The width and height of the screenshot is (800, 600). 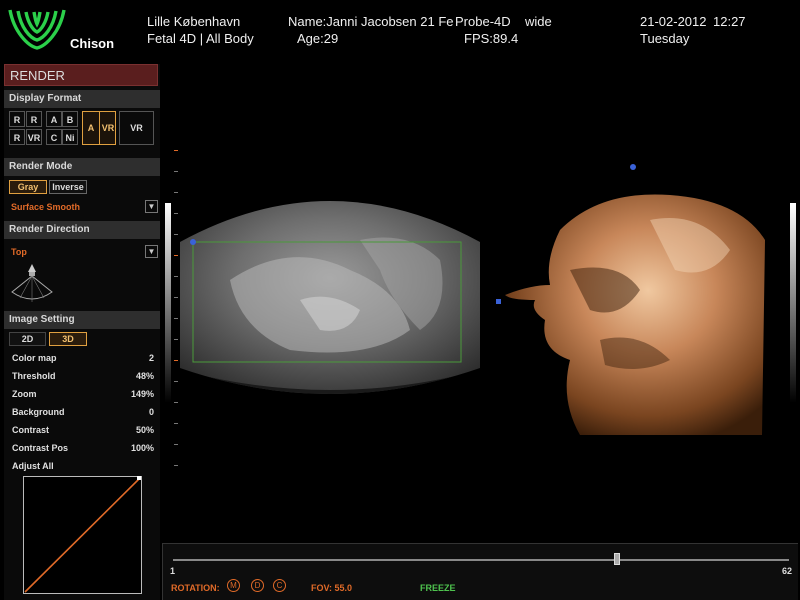 What do you see at coordinates (257, 585) in the screenshot?
I see `rotation-d-icon: D` at bounding box center [257, 585].